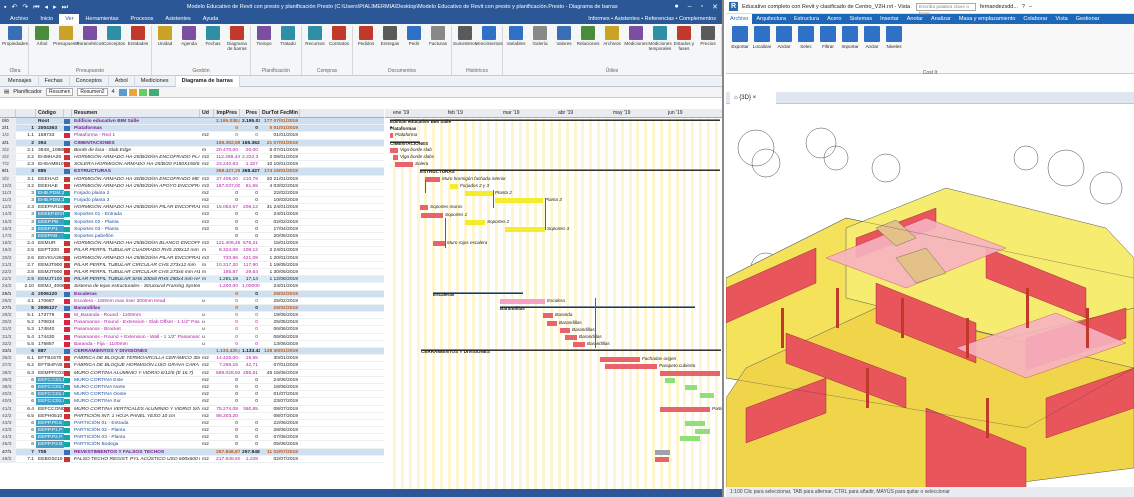 The height and width of the screenshot is (497, 1134). I want to click on col-n, so click(8, 113).